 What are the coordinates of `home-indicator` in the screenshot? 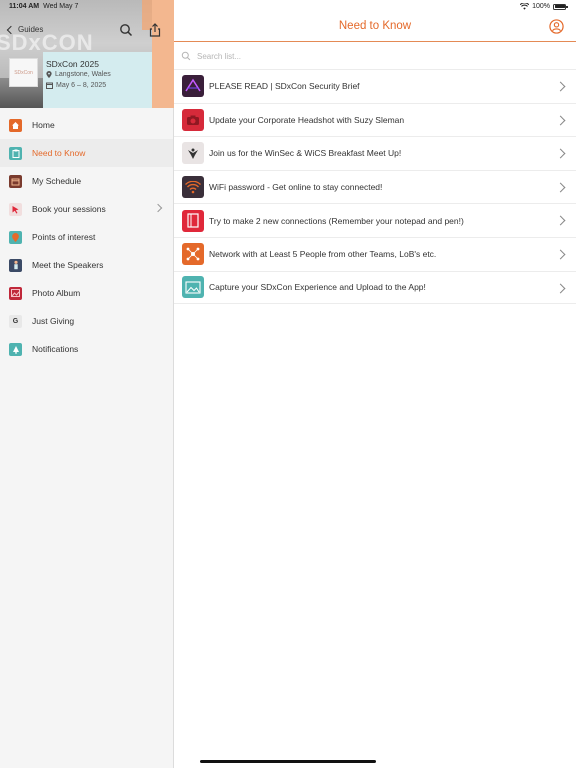 It's located at (288, 761).